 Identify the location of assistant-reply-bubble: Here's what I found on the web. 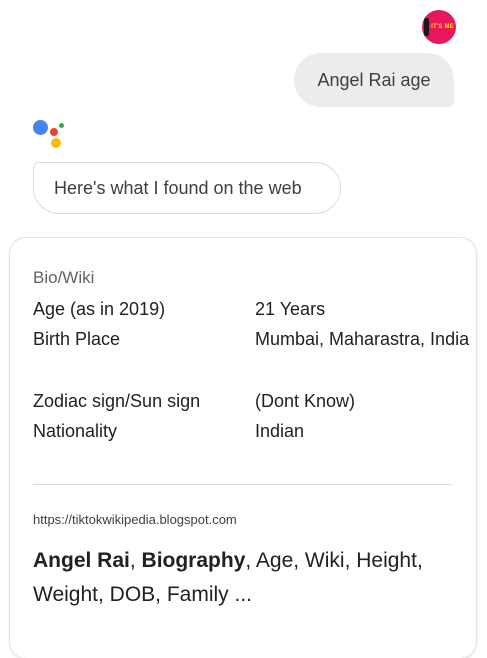
(187, 188).